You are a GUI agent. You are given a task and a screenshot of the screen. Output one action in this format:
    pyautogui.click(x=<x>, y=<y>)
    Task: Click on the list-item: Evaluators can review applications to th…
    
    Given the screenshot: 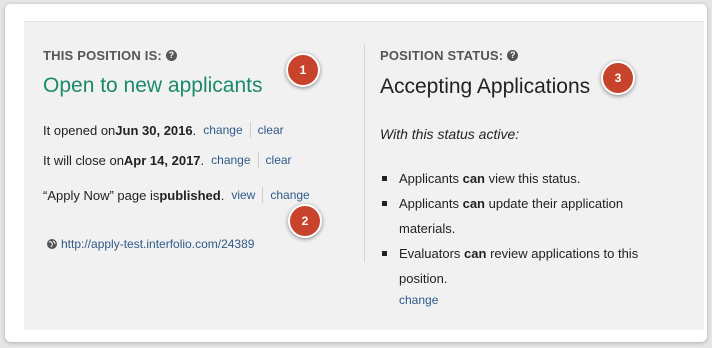 What is the action you would take?
    pyautogui.click(x=530, y=266)
    